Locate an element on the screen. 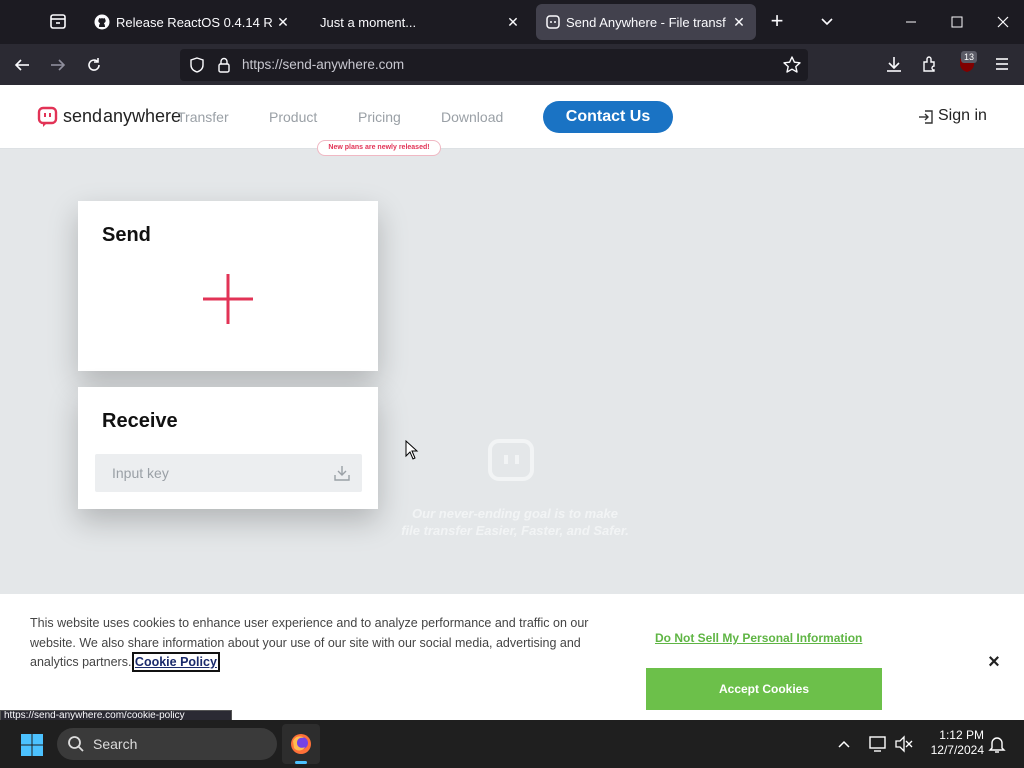  status-bar-url: https://send-anywhere.com/cookie-policy is located at coordinates (116, 715).